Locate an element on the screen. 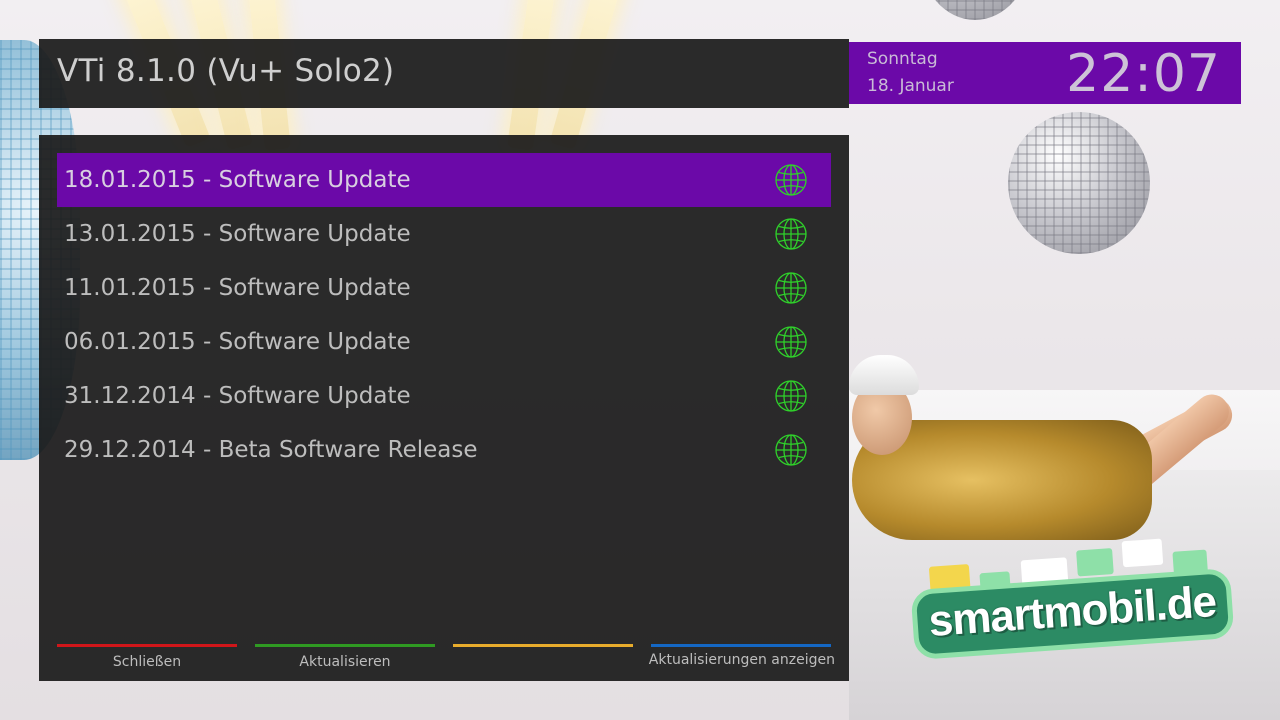 This screenshot has width=1280, height=720. blue-key-line is located at coordinates (741, 645).